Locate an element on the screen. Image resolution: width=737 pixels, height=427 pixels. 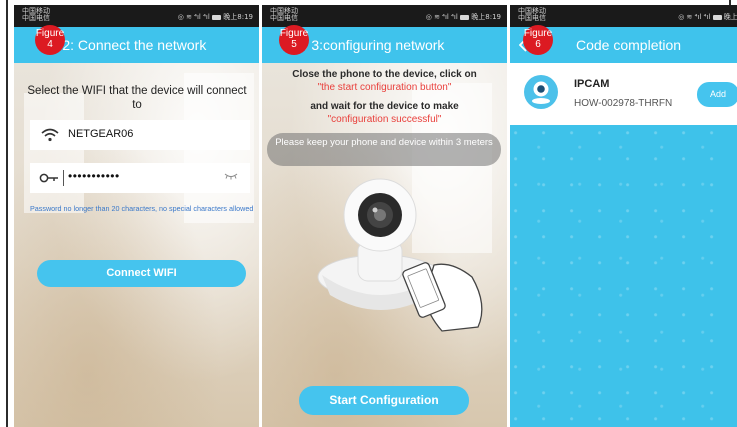
wifi-ssid-value: NETGEAR06 is located at coordinates (101, 134).